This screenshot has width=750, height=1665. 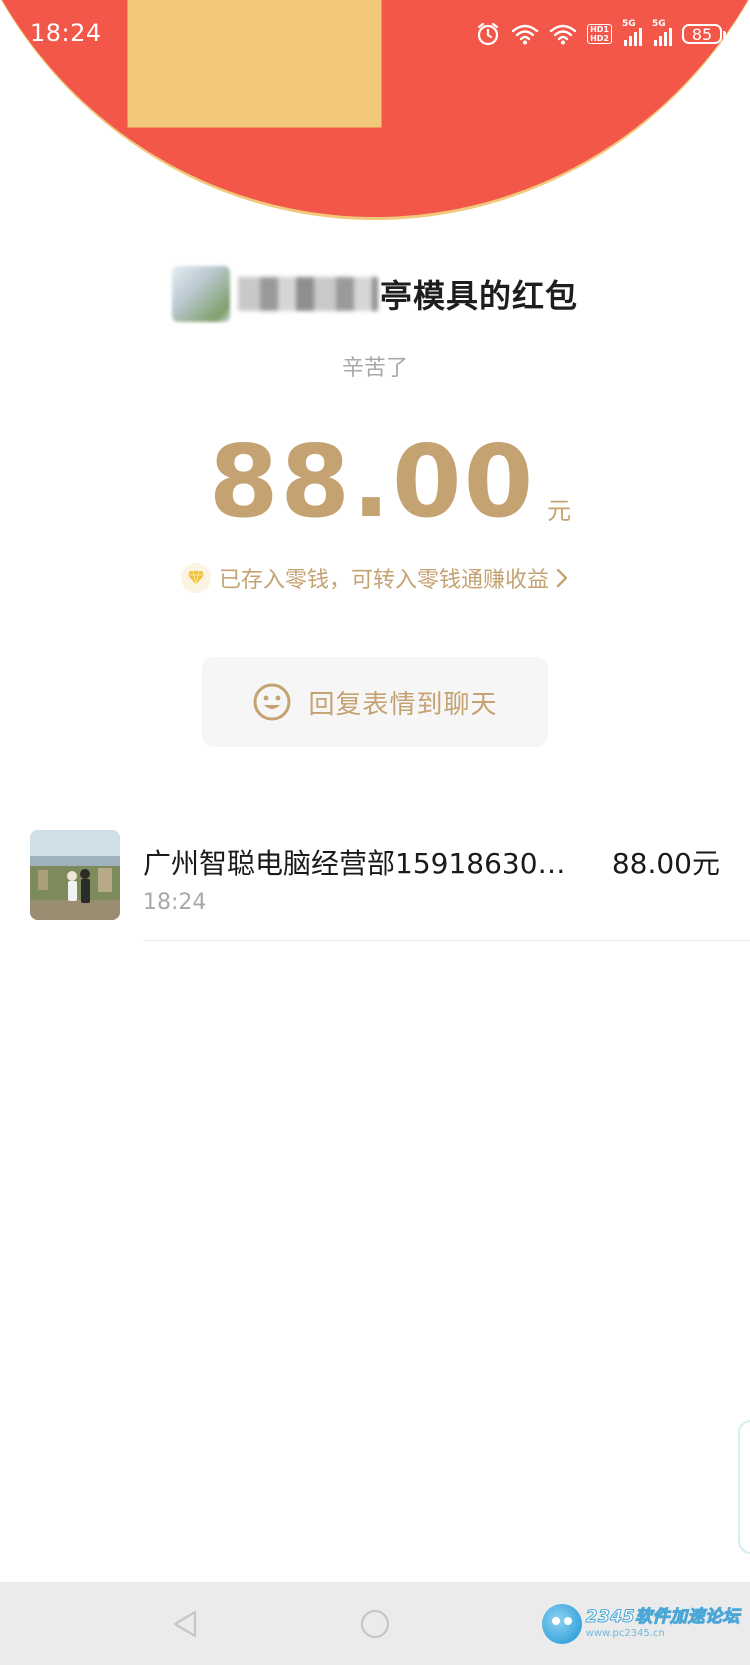 I want to click on reply-sticker-button: 回复表情到聊天, so click(x=375, y=702).